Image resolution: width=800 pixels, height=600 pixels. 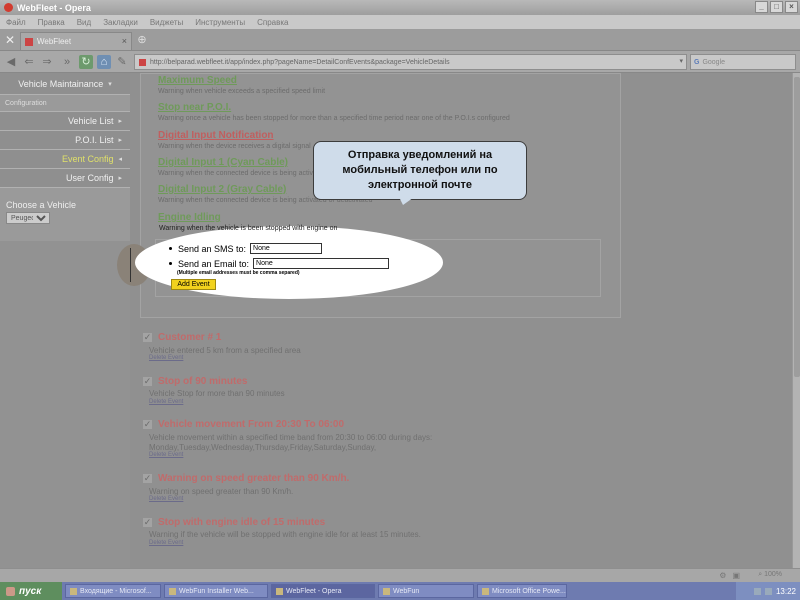 I want to click on event-link-digital-input-notification: Digital Input Notification, so click(x=216, y=135).